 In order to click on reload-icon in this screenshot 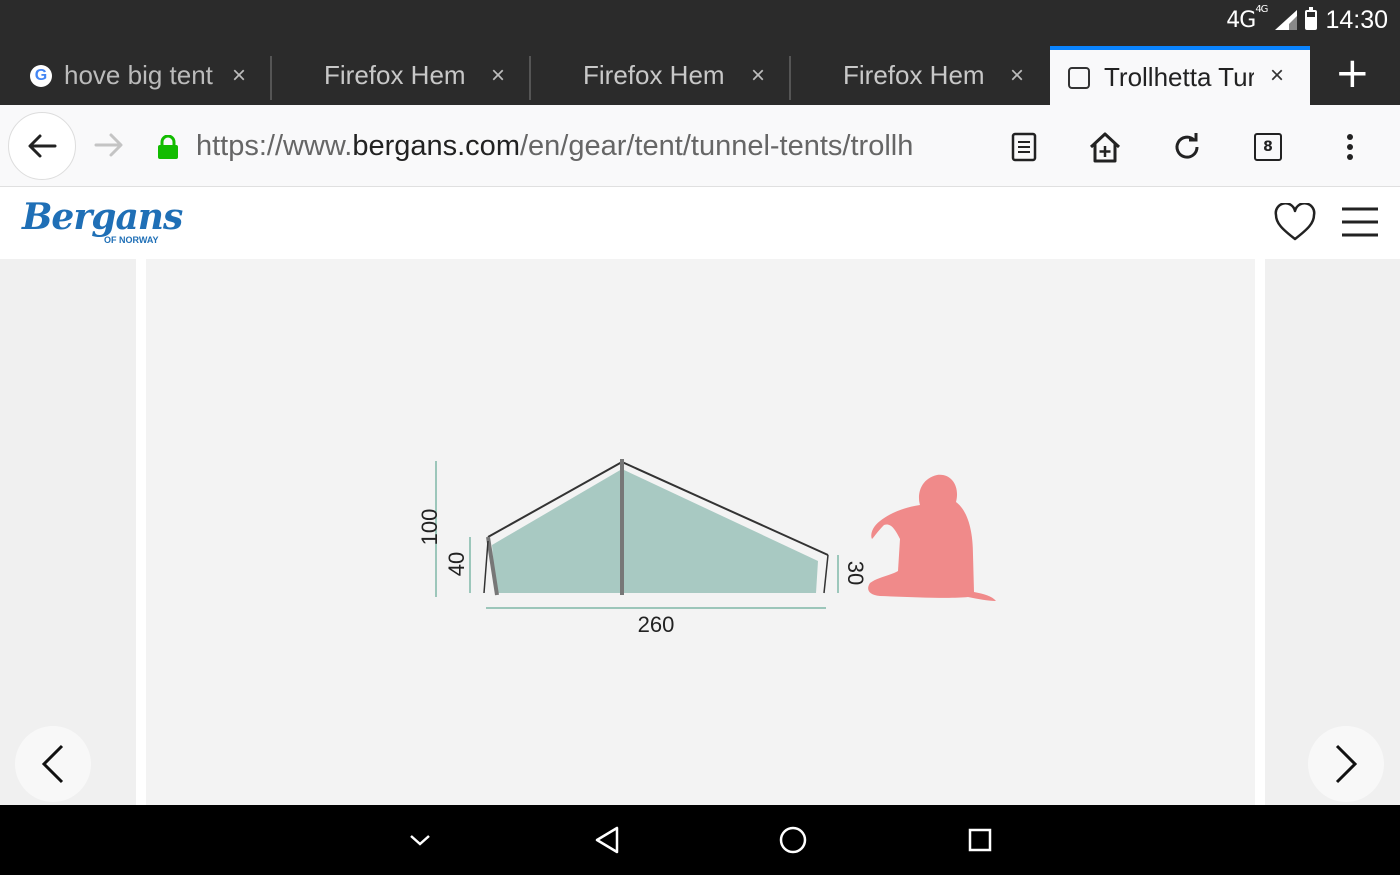, I will do `click(1187, 146)`.